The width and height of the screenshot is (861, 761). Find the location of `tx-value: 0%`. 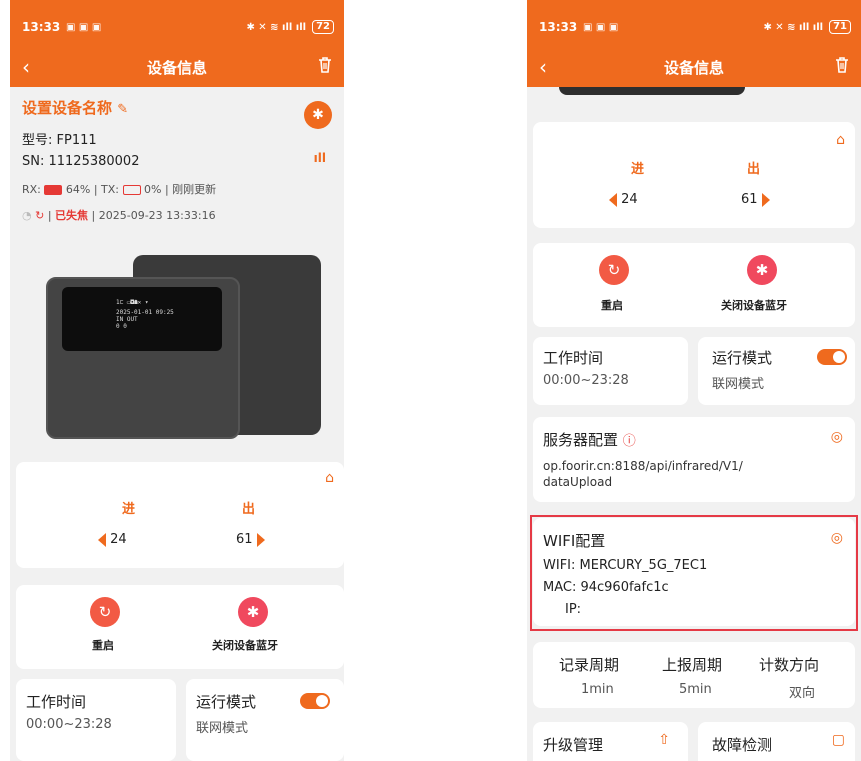

tx-value: 0% is located at coordinates (153, 189).